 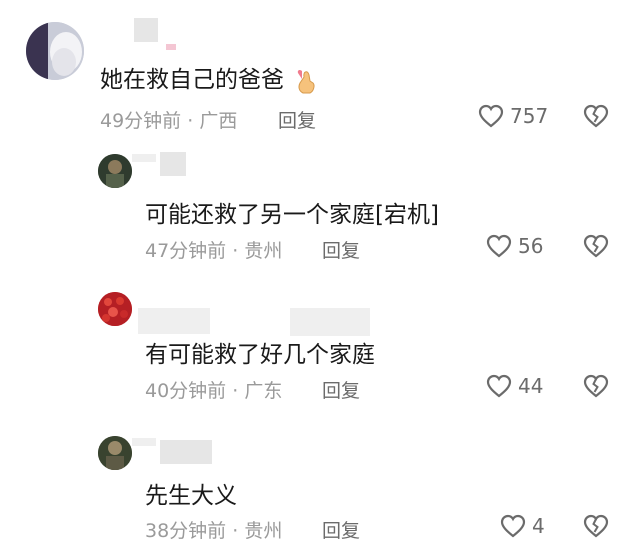 I want to click on comment-meta: 47分钟前 · 贵州, so click(x=214, y=251).